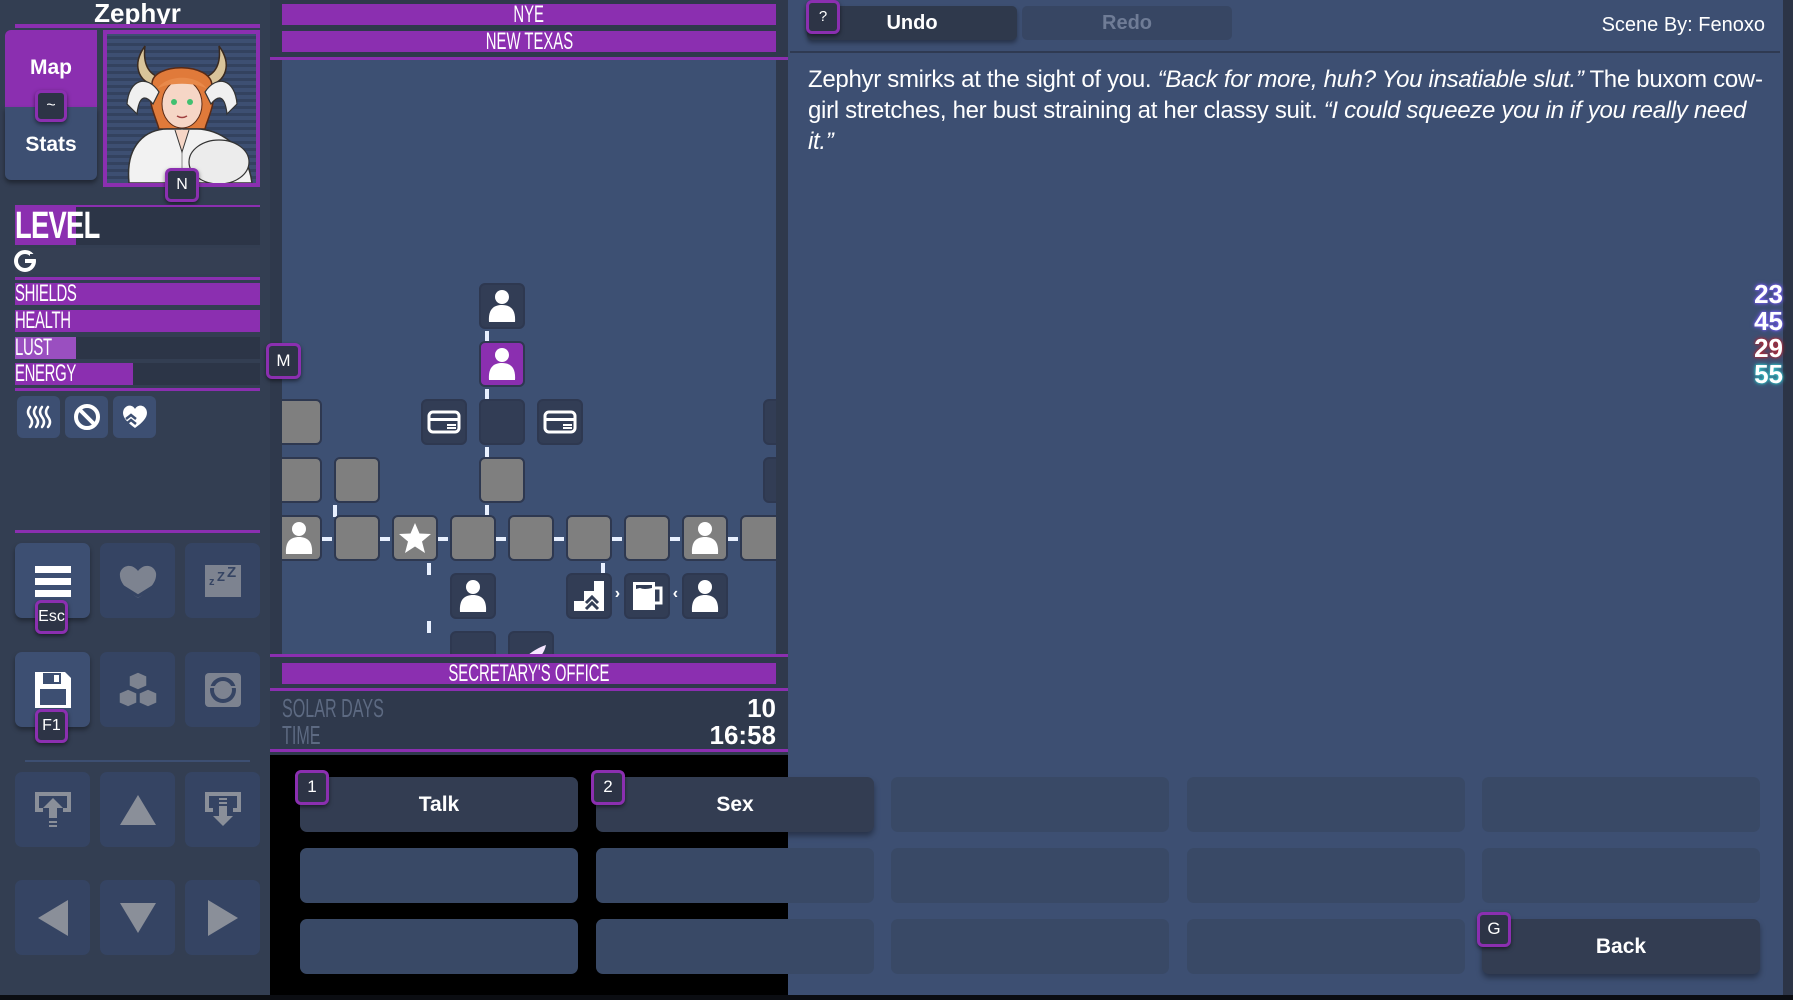 The width and height of the screenshot is (1793, 1000). Describe the element at coordinates (531, 646) in the screenshot. I see `ship-icon` at that location.